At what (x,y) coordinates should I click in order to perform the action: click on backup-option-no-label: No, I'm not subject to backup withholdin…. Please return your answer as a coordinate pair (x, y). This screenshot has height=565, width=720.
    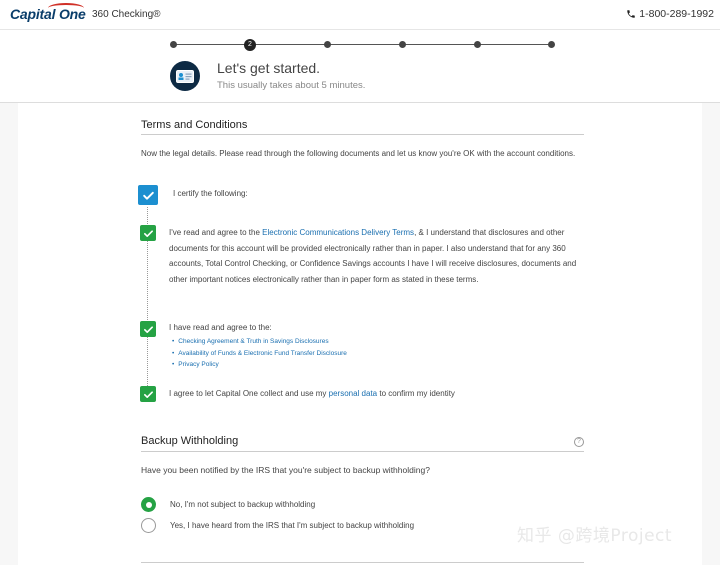
    Looking at the image, I should click on (242, 504).